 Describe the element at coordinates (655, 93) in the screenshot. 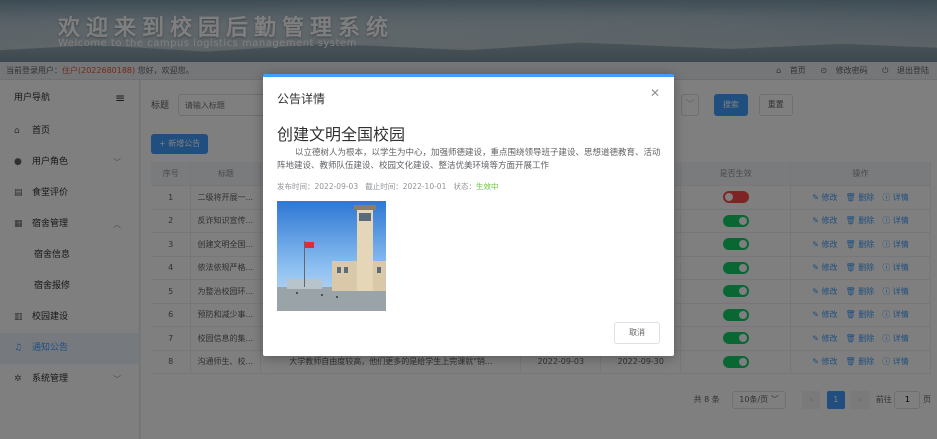

I see `close-icon: ✕` at that location.